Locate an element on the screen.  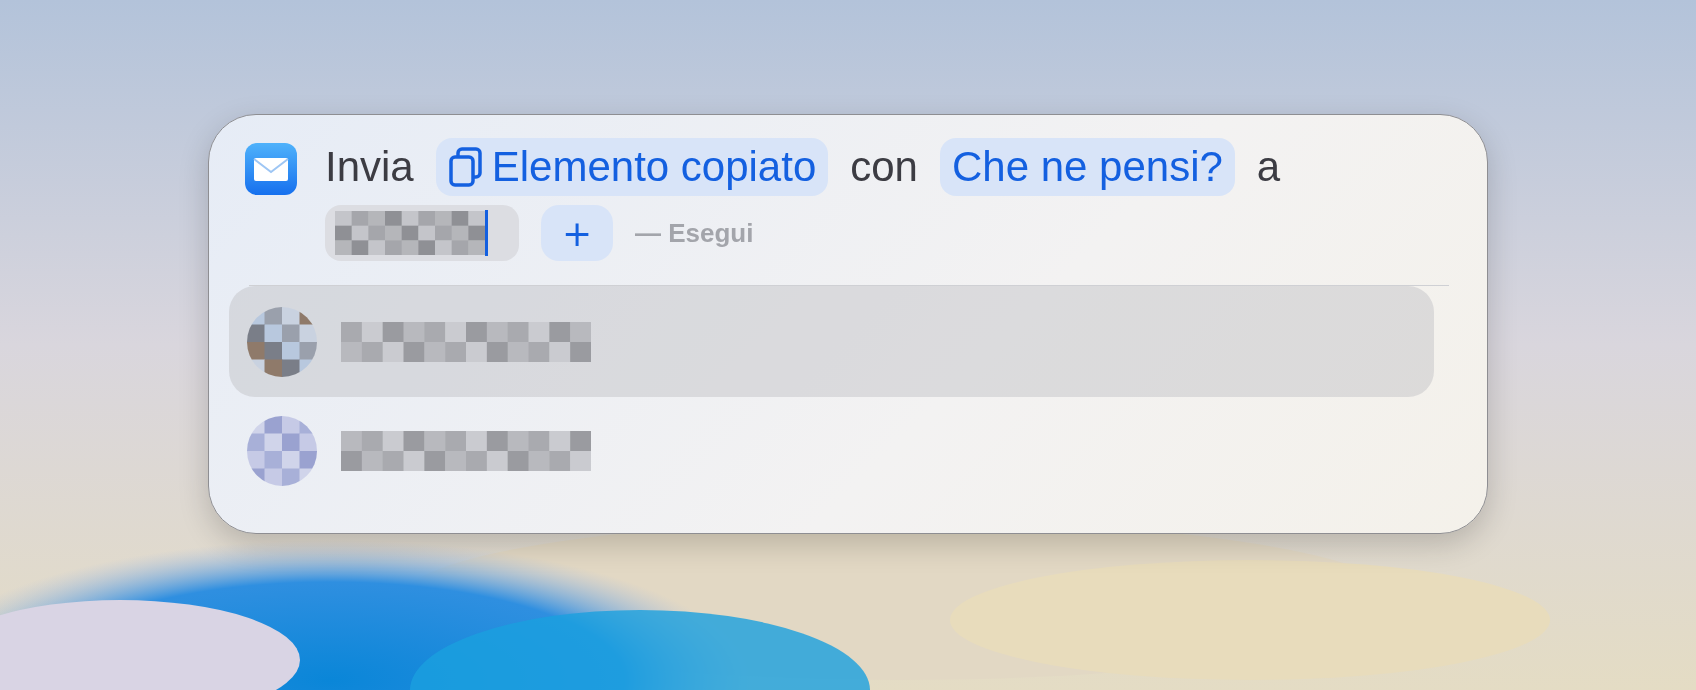
variable-token: Elemento copiato is located at coordinates (632, 167).